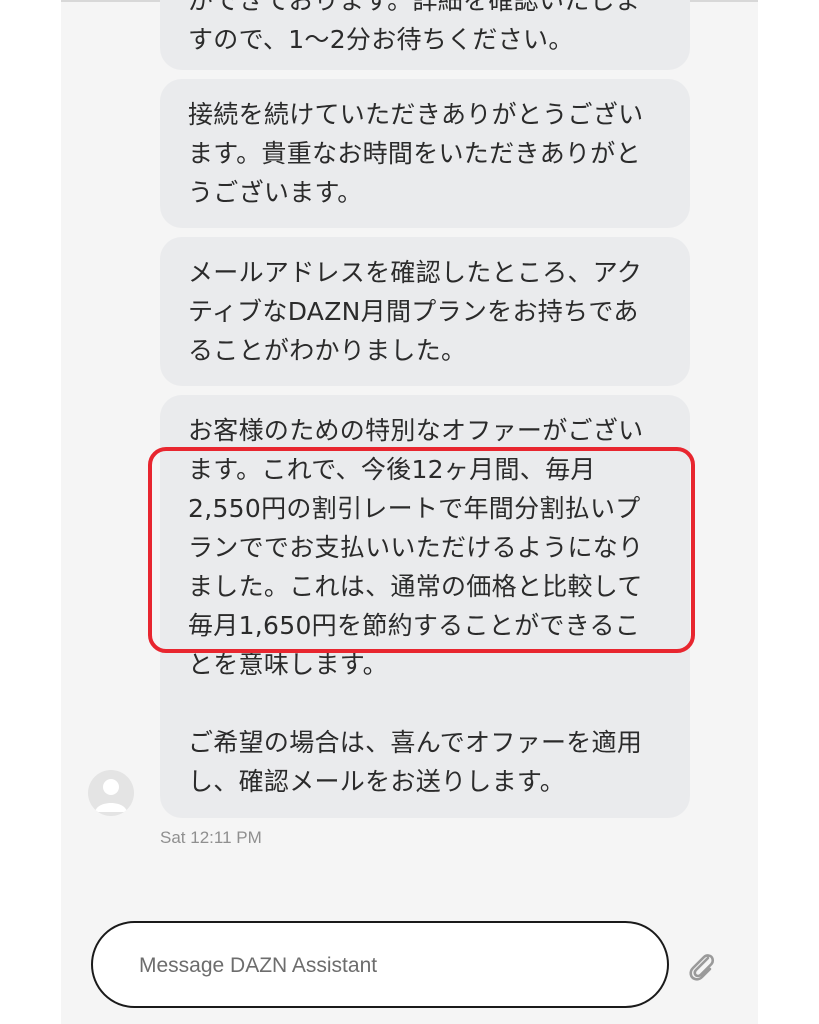 Image resolution: width=819 pixels, height=1024 pixels. Describe the element at coordinates (111, 793) in the screenshot. I see `assistant-avatar-icon` at that location.